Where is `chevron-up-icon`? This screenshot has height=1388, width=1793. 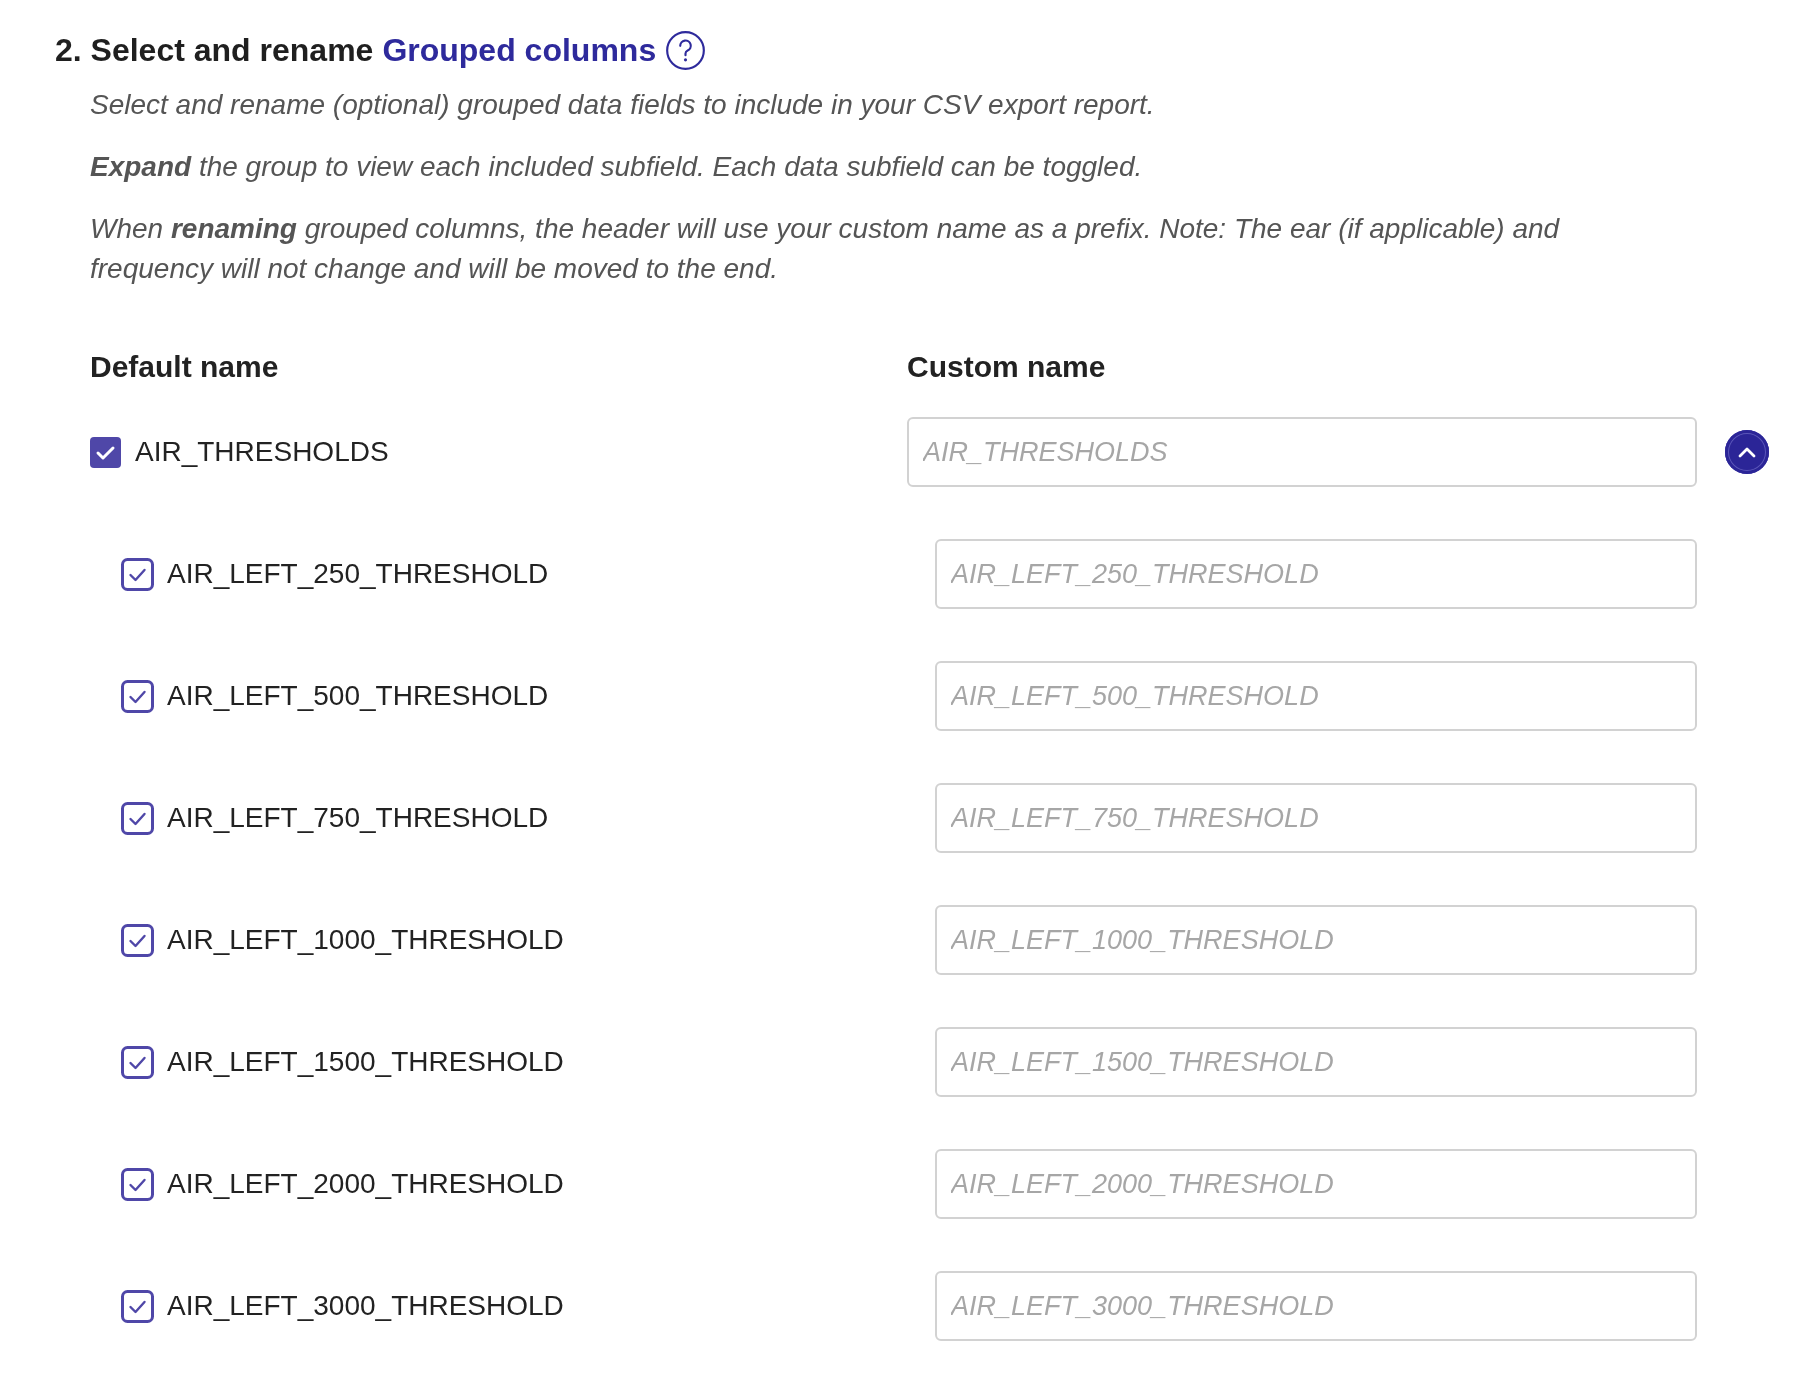
chevron-up-icon is located at coordinates (1747, 452).